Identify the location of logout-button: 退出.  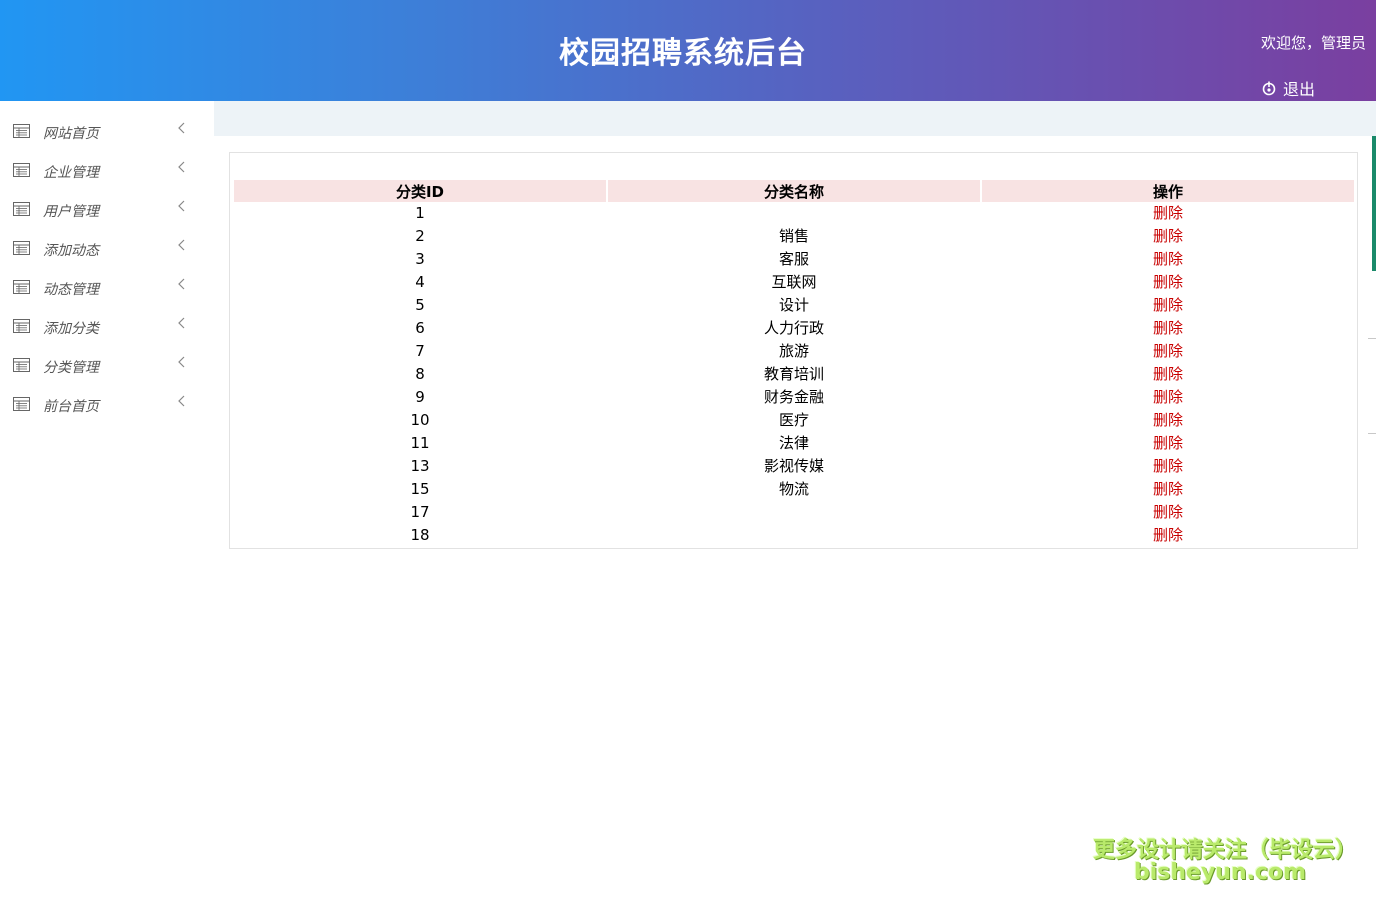
(1288, 88).